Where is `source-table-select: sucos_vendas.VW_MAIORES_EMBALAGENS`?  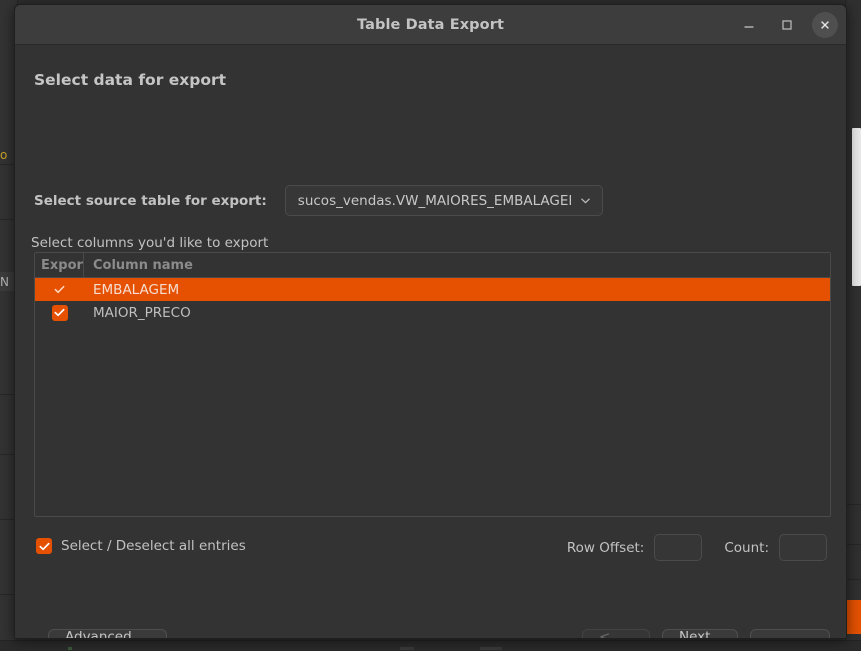
source-table-select: sucos_vendas.VW_MAIORES_EMBALAGENS is located at coordinates (443, 200).